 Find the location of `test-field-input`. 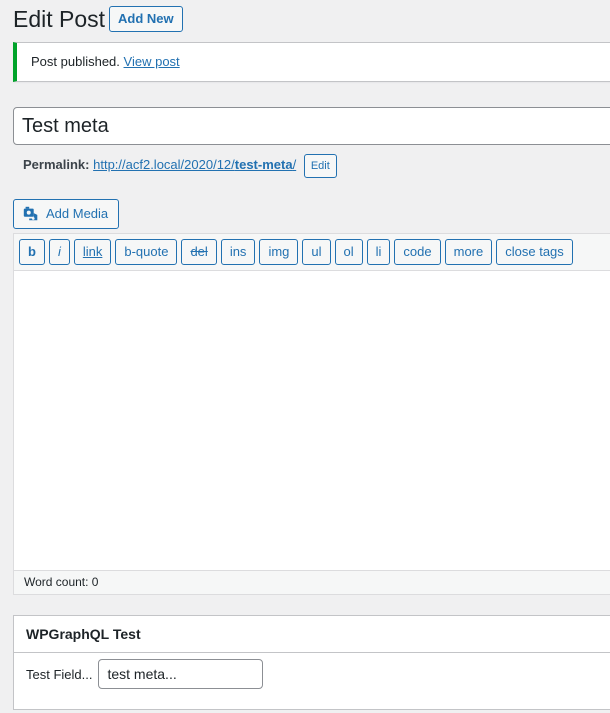

test-field-input is located at coordinates (181, 674).